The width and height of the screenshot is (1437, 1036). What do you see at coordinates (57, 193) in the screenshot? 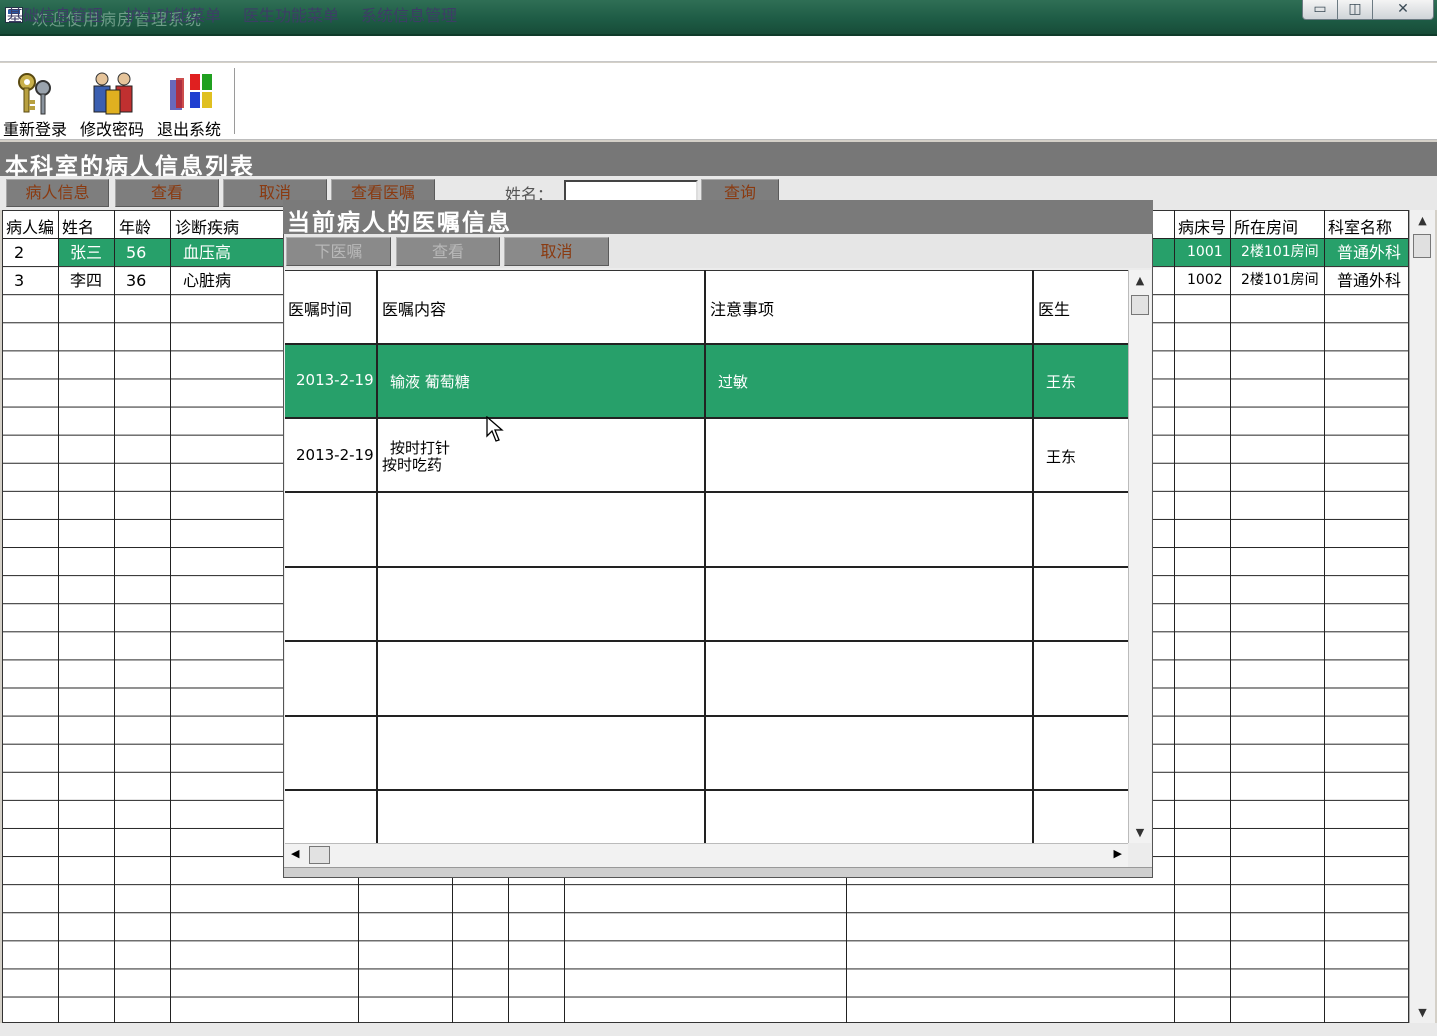
I see `patient-info-button: 病人信息` at bounding box center [57, 193].